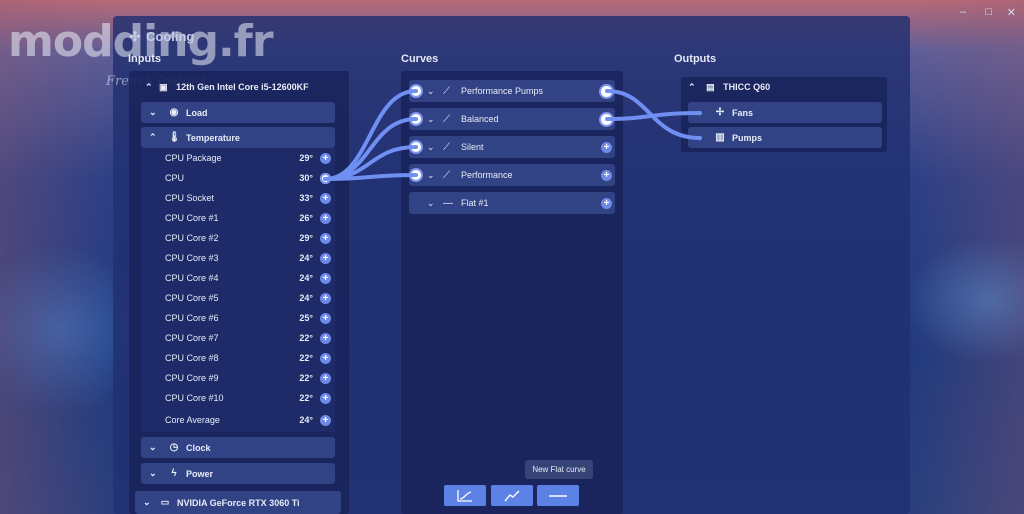  I want to click on outputs-title: Outputs, so click(695, 59).